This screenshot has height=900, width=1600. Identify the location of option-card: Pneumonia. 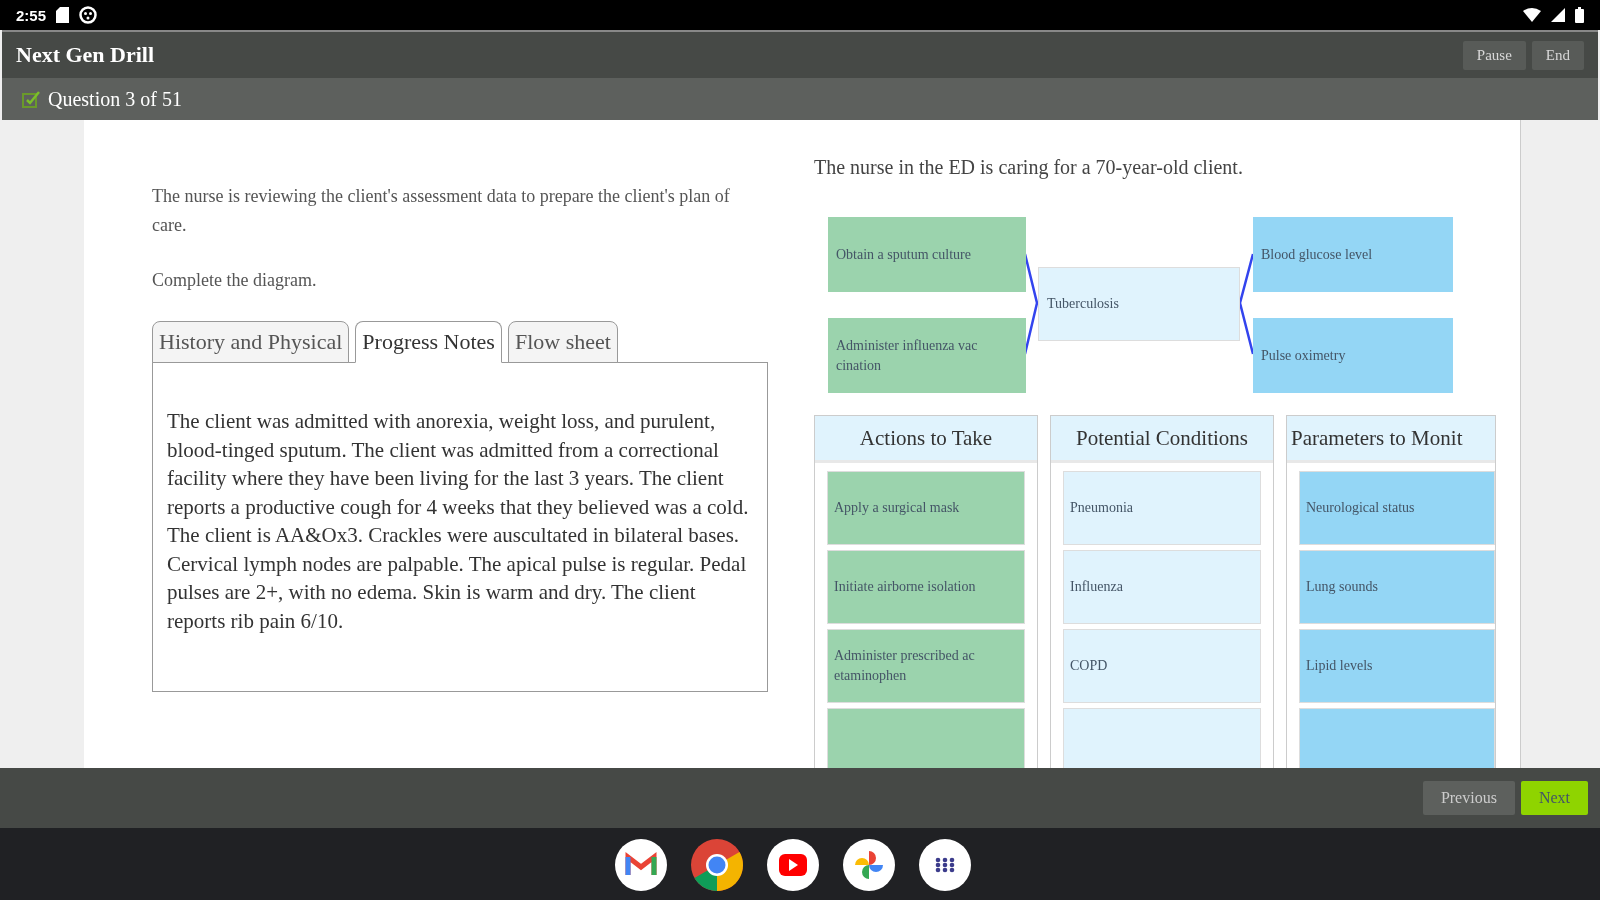
(1162, 508).